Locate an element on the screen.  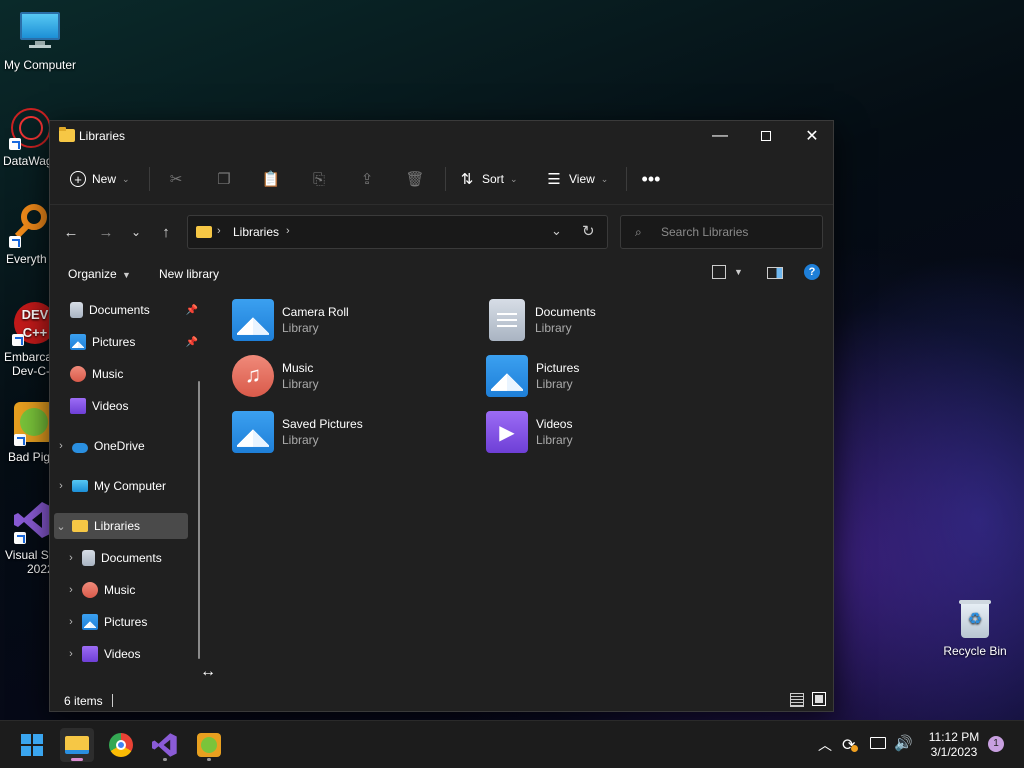
details-view-button is located at coordinates (797, 700).